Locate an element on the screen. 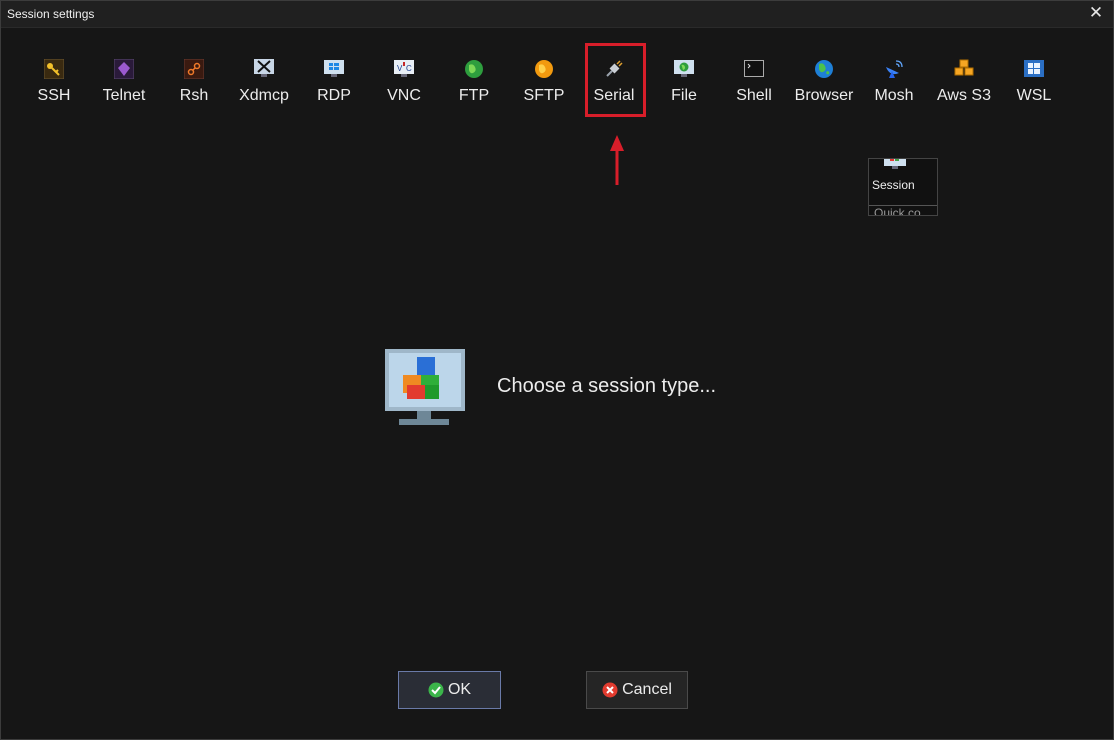 The width and height of the screenshot is (1114, 740). file-monitor-icon is located at coordinates (684, 68).